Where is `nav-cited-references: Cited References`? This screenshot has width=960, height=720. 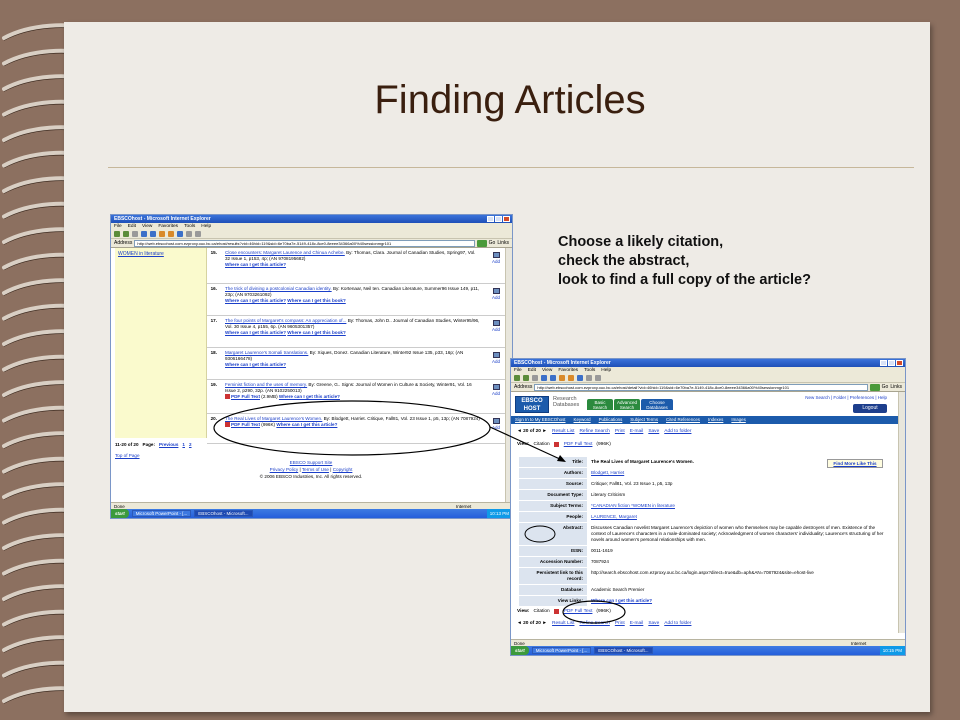 nav-cited-references: Cited References is located at coordinates (683, 420).